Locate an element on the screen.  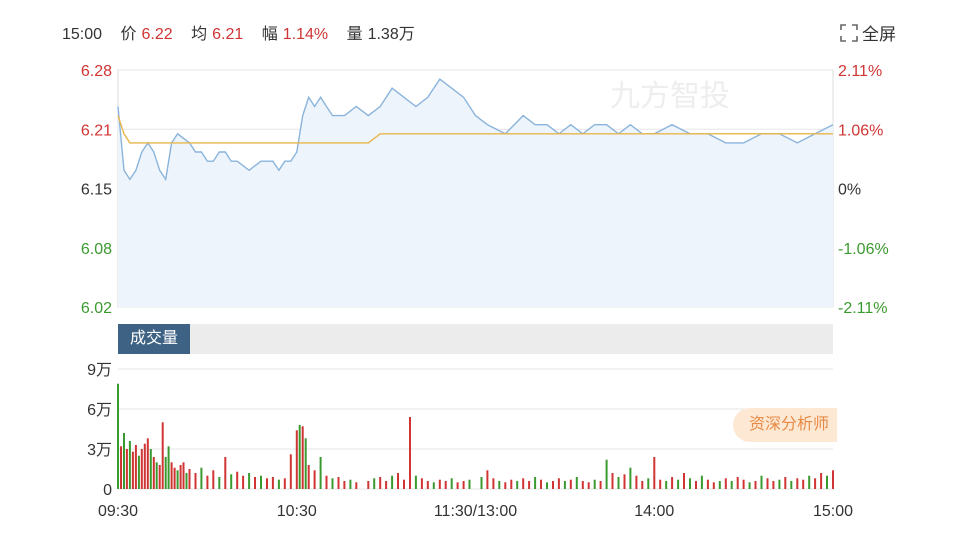
volume-axis-tick: 0 is located at coordinates (107, 490).